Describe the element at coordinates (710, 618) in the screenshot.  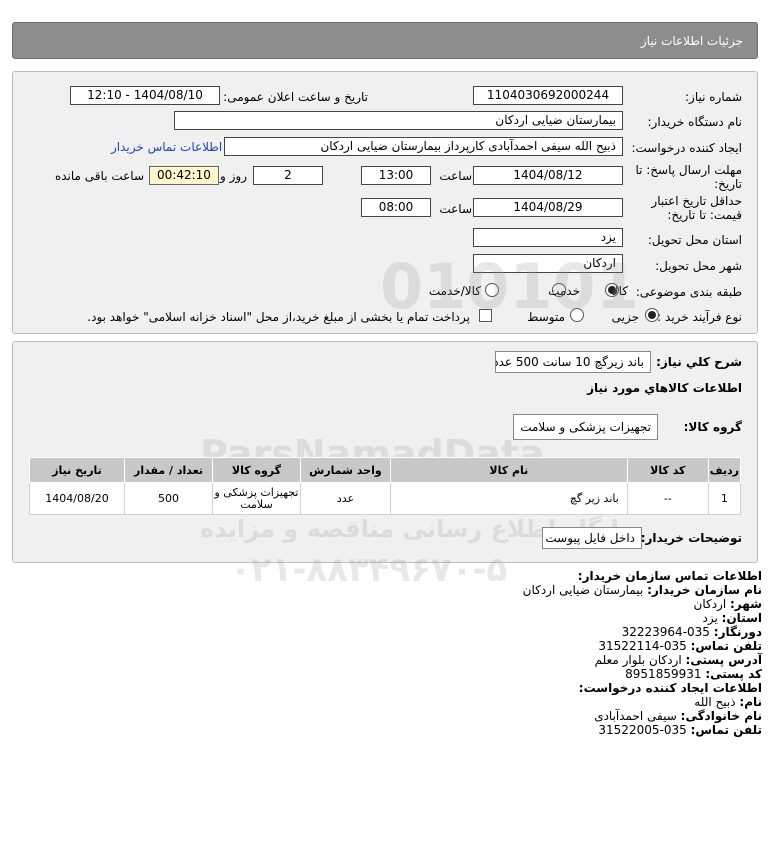
I see `contact-province-value: یزد` at that location.